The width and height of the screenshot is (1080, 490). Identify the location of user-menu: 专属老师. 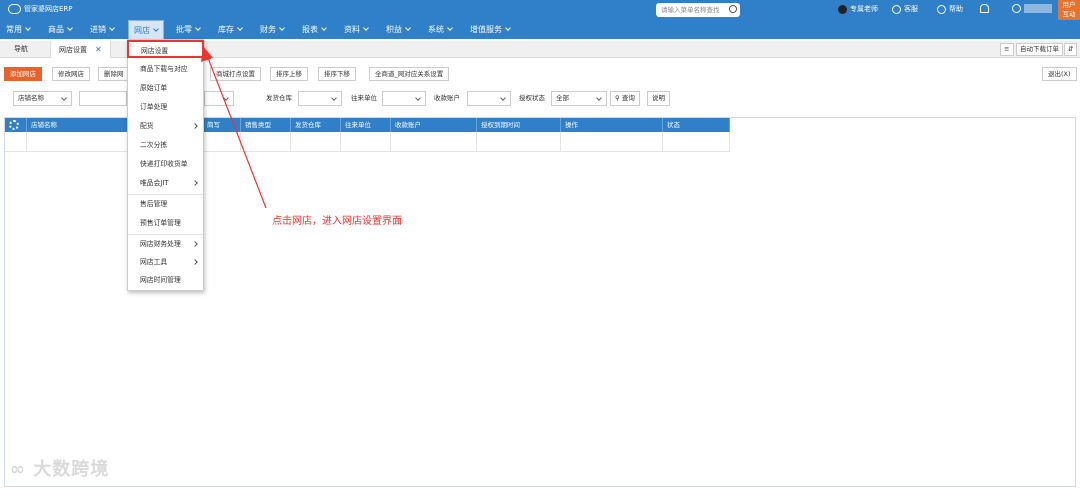
(858, 9).